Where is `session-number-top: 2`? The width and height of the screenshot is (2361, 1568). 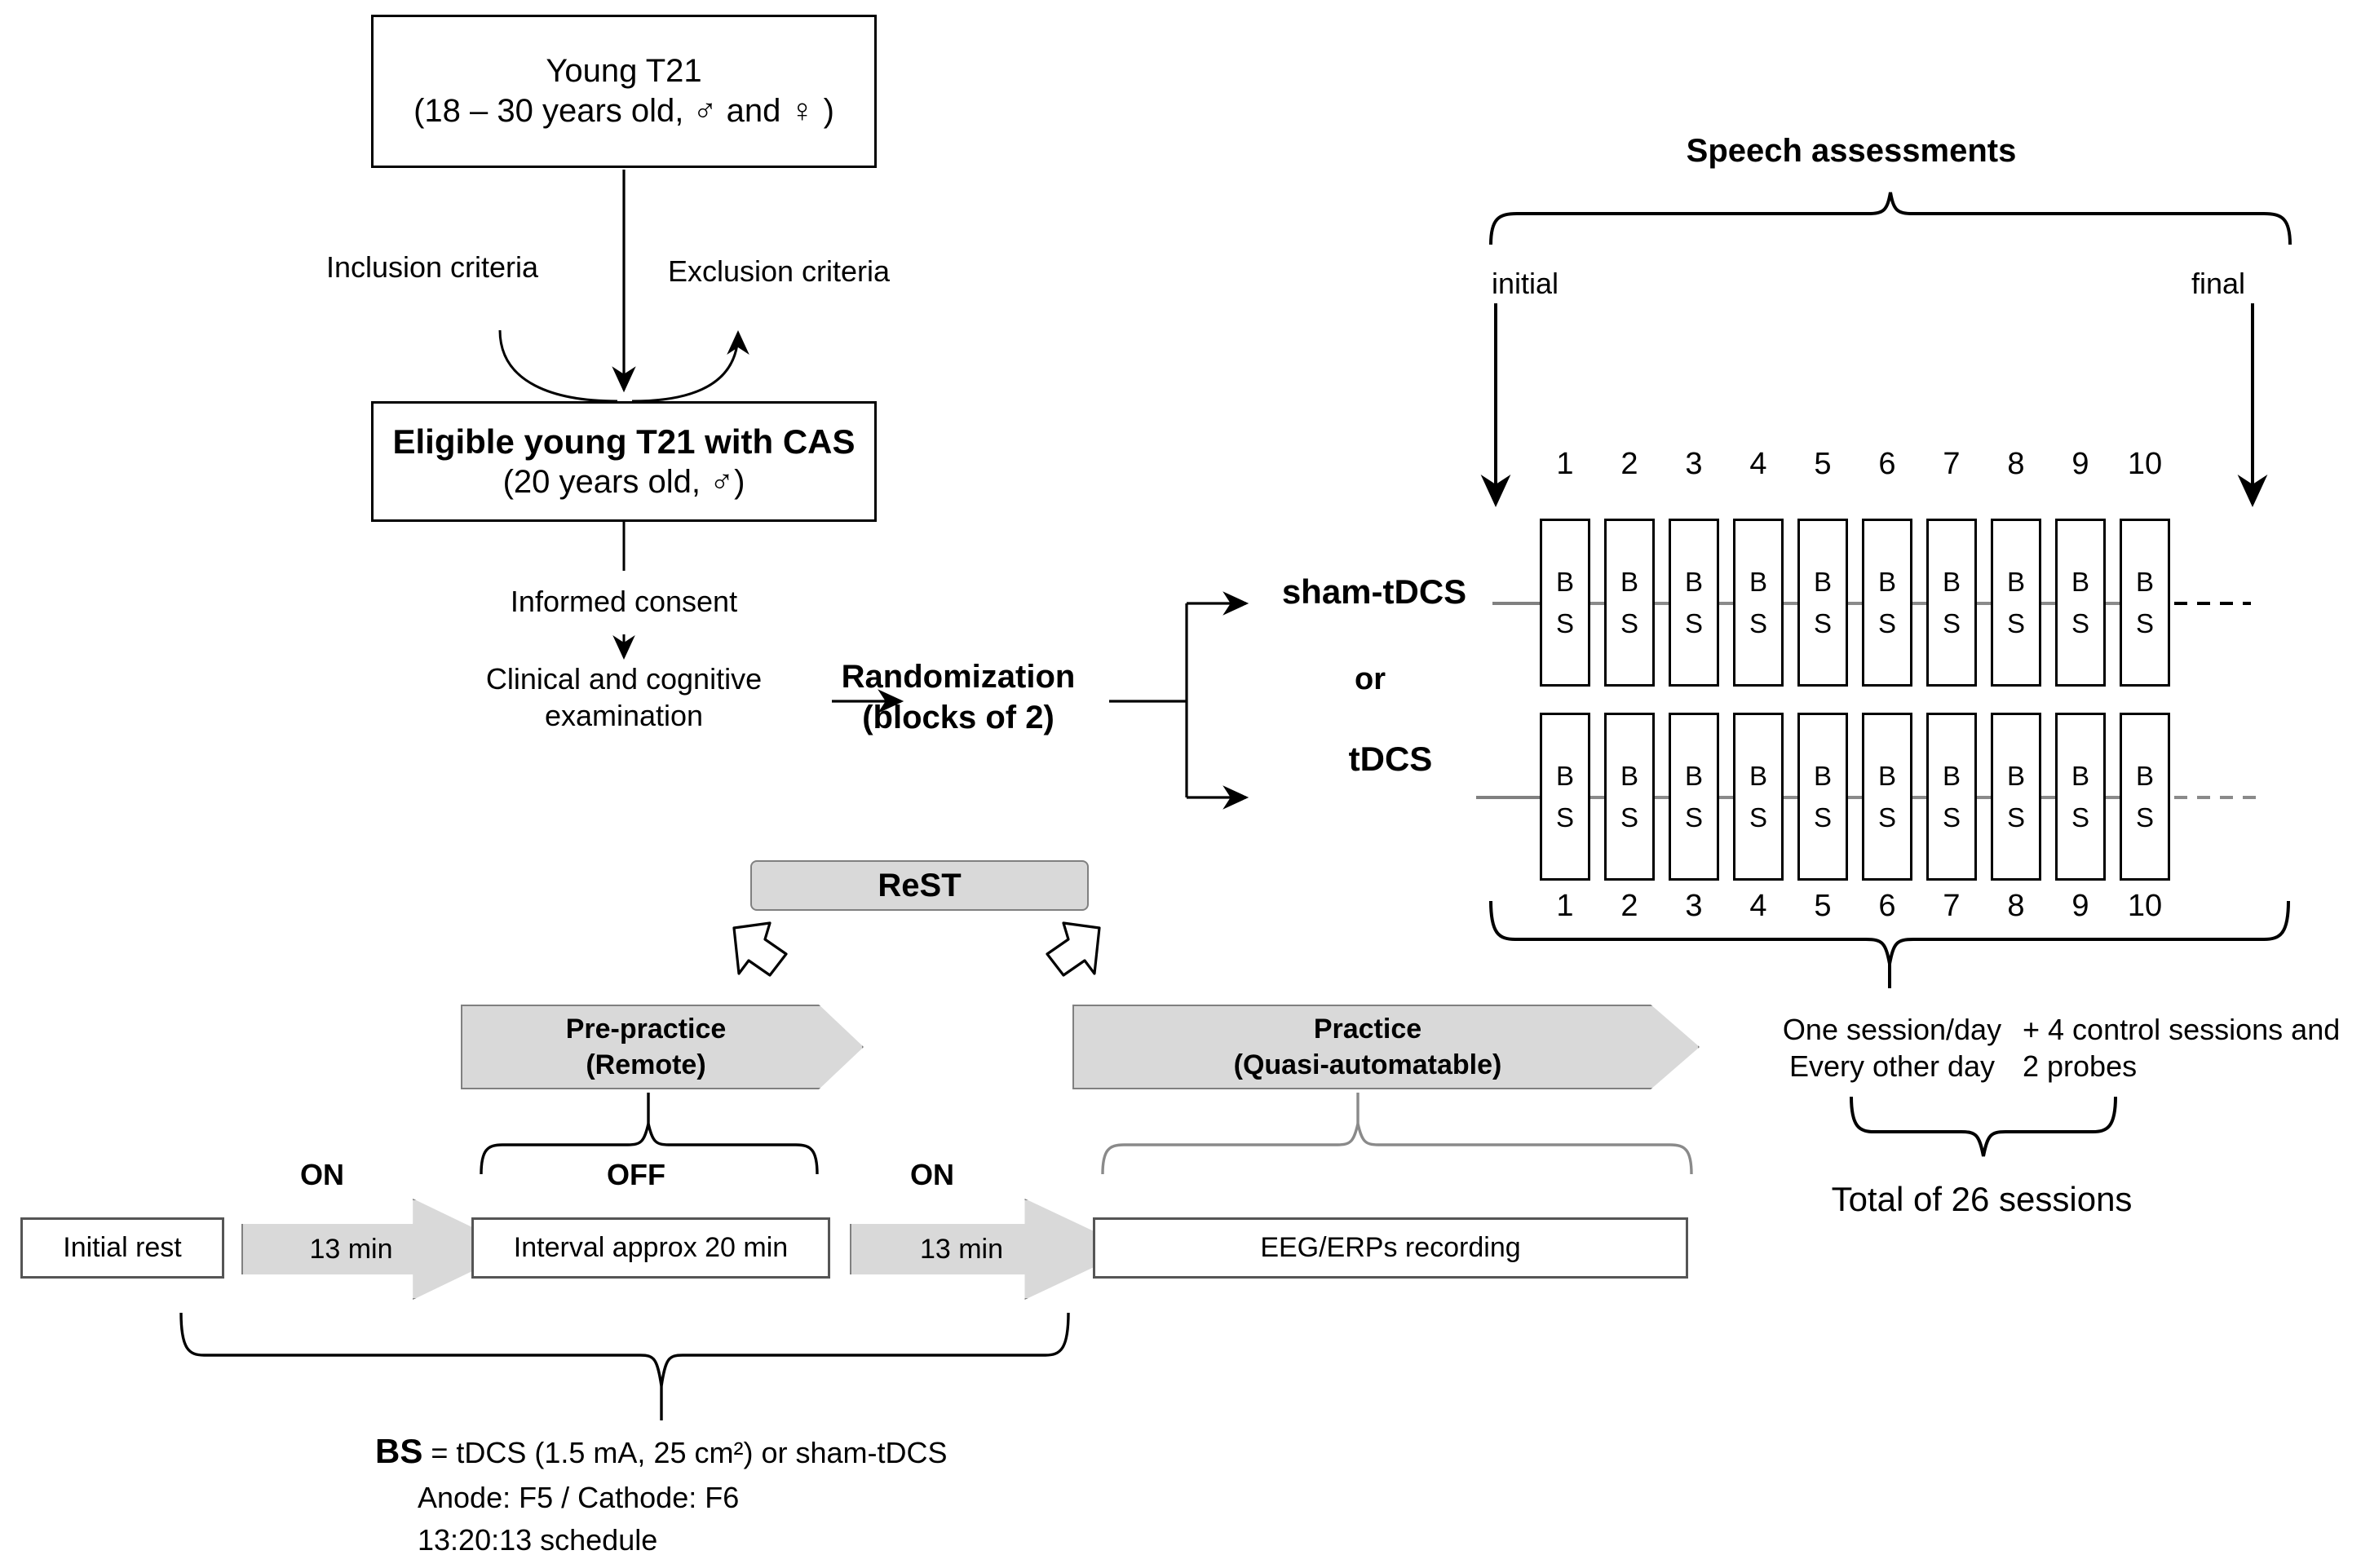
session-number-top: 2 is located at coordinates (1629, 464).